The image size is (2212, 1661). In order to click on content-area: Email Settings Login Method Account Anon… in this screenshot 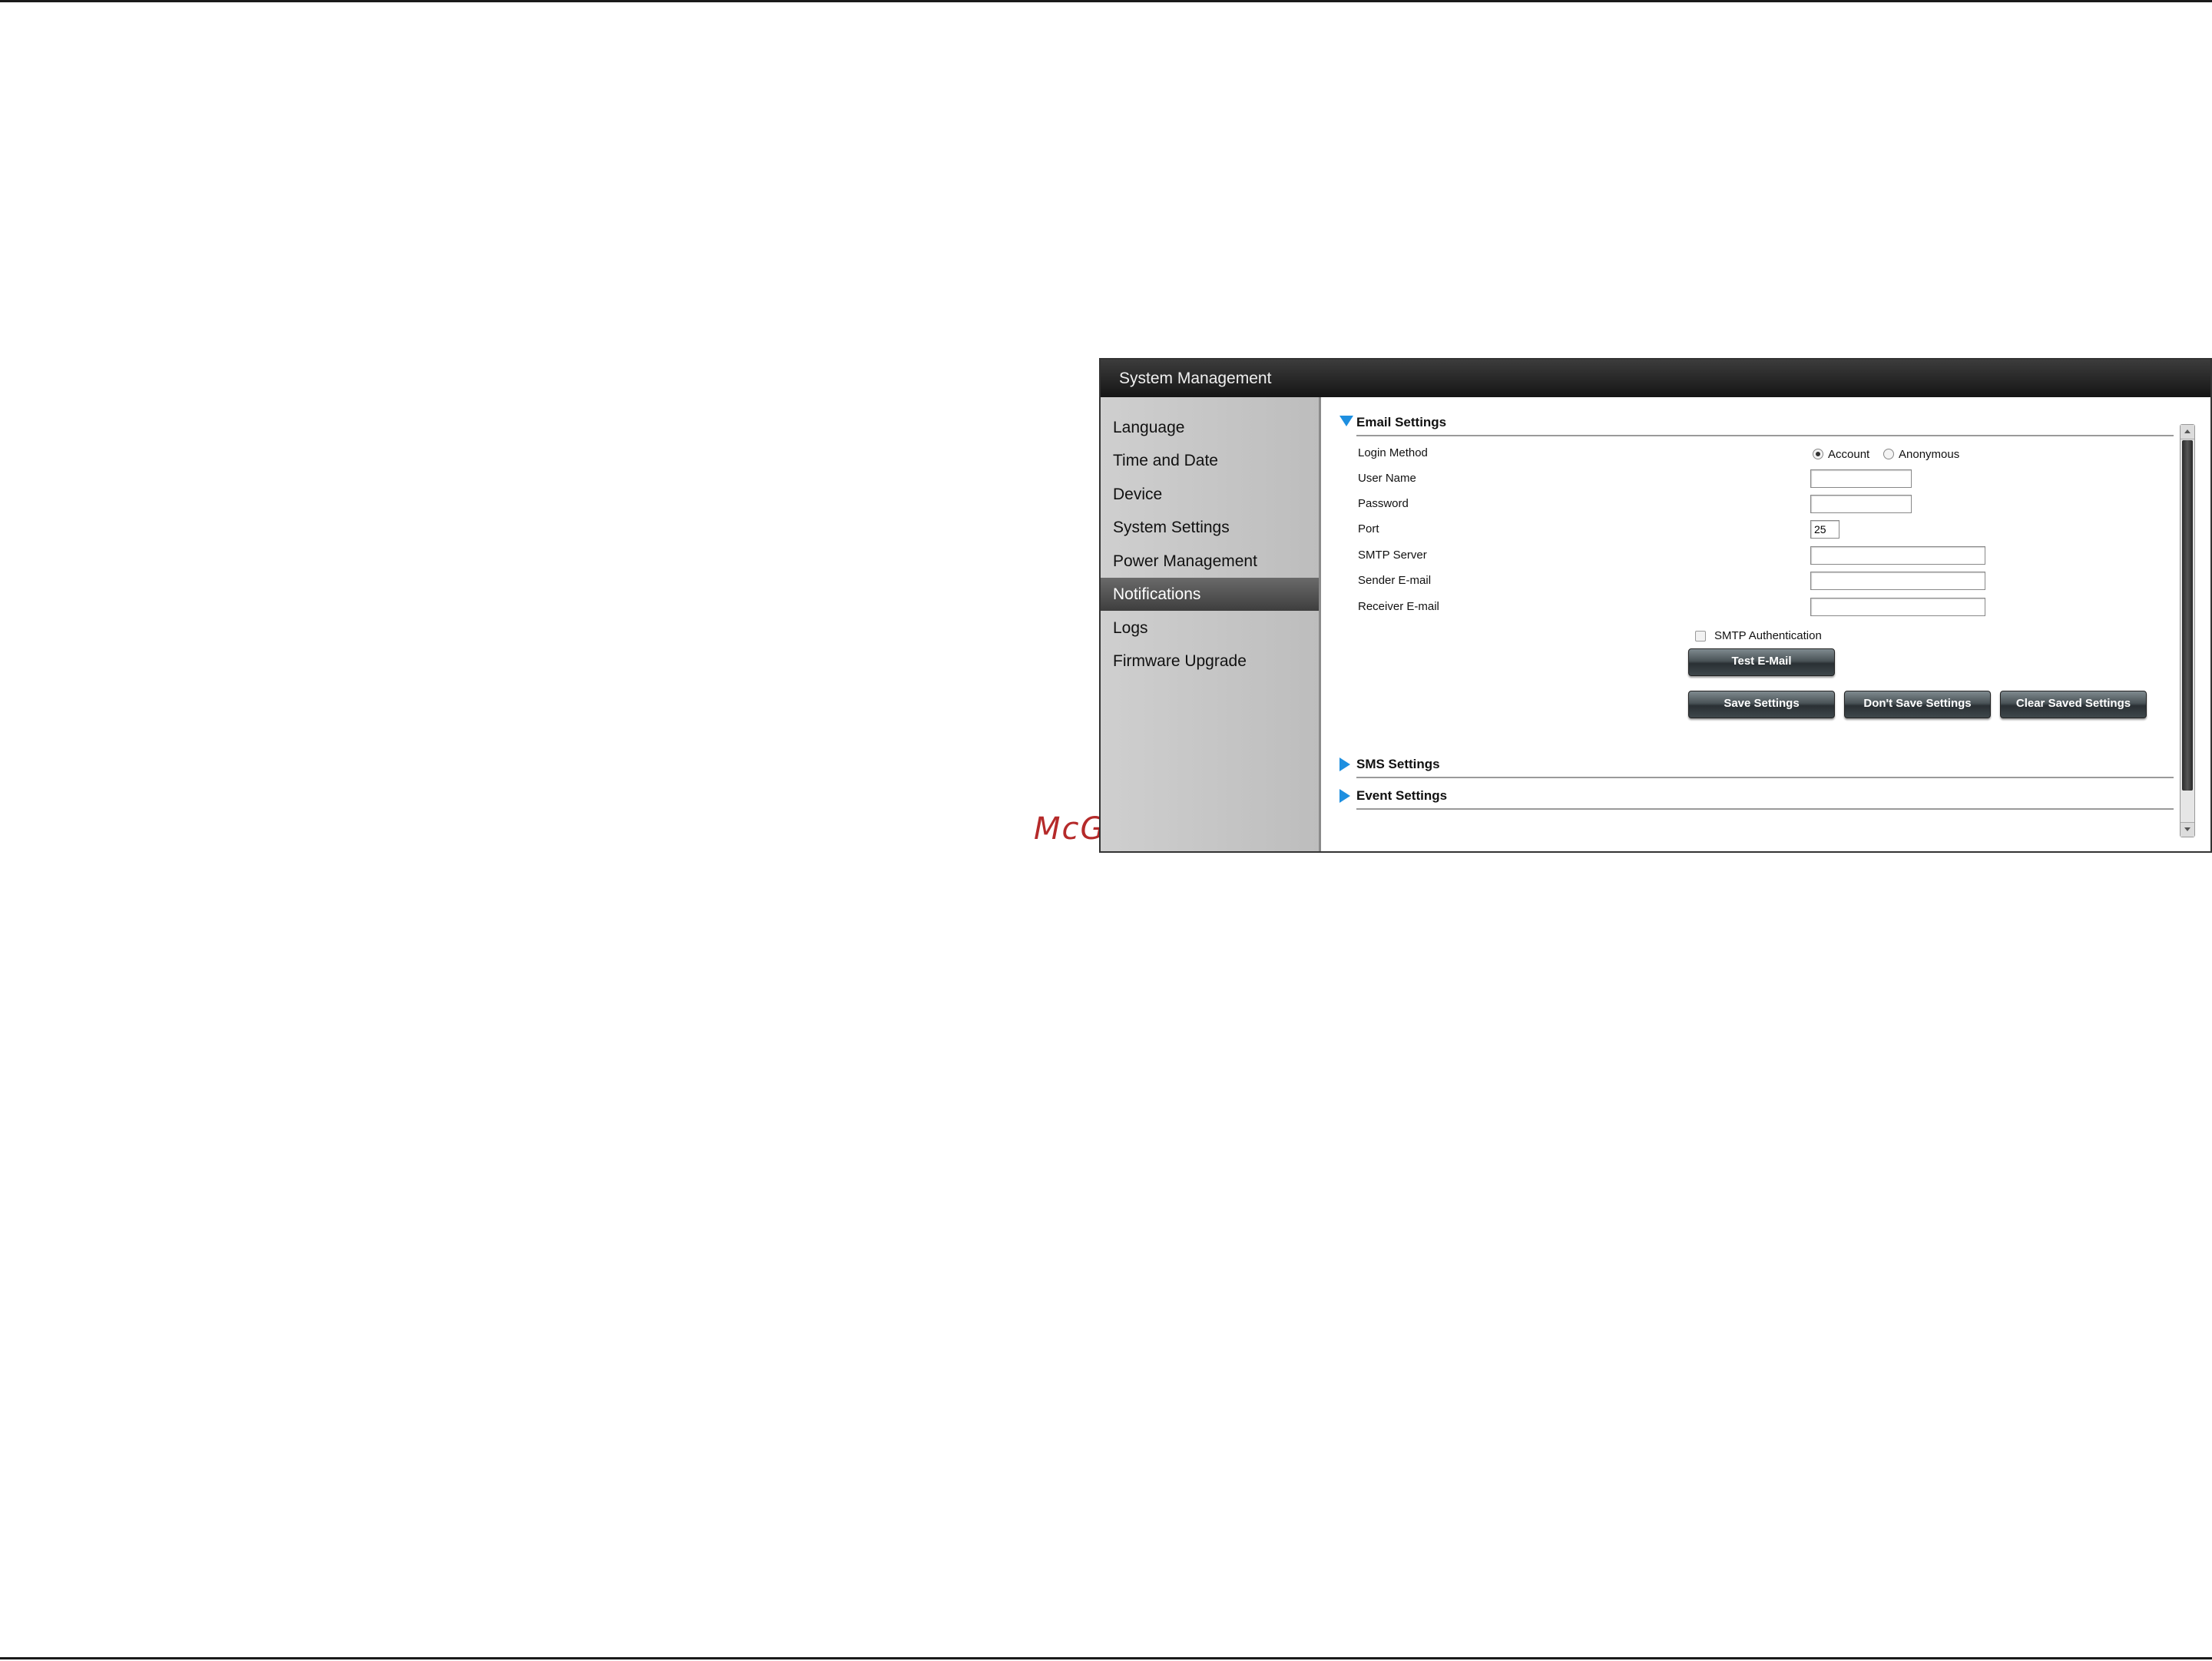, I will do `click(1766, 624)`.